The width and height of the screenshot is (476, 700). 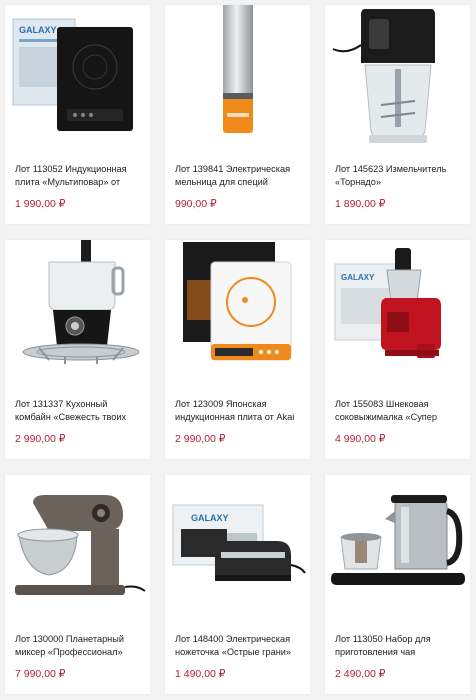 What do you see at coordinates (399, 646) in the screenshot?
I see `product-title: Лот 113050 Набор для приготовления чая` at bounding box center [399, 646].